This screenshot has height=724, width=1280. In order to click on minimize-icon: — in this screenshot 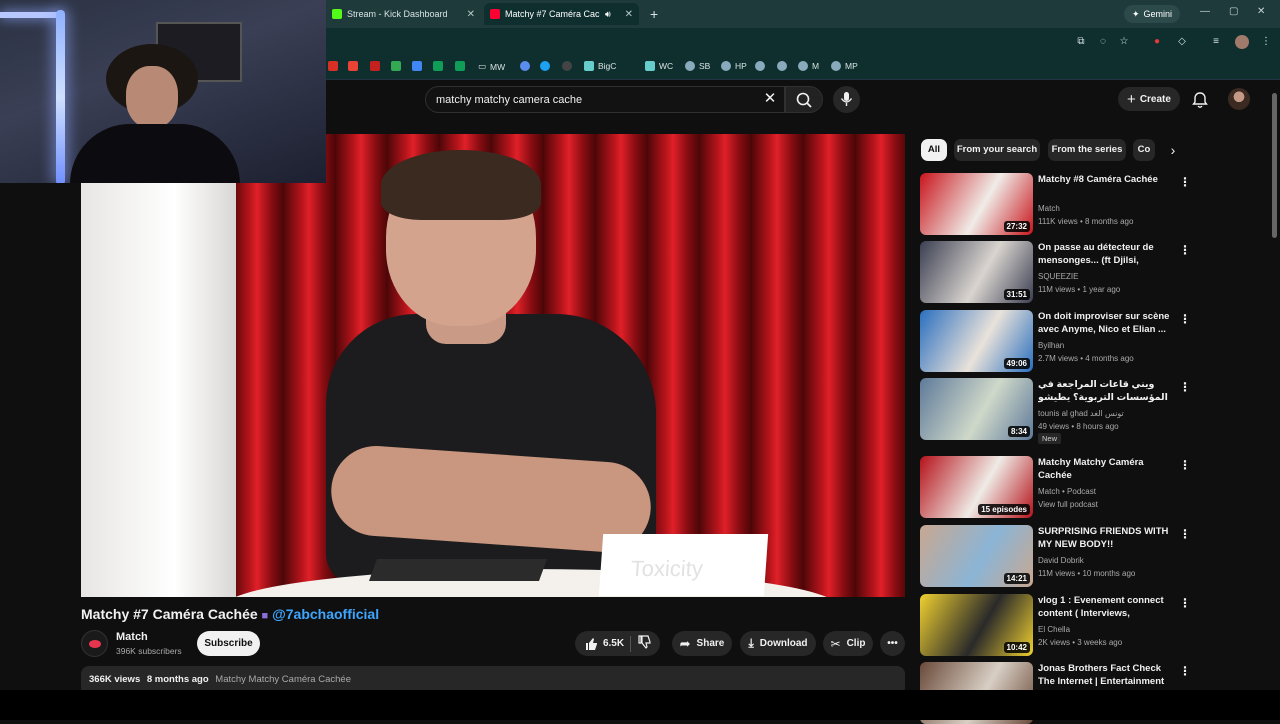, I will do `click(1205, 11)`.